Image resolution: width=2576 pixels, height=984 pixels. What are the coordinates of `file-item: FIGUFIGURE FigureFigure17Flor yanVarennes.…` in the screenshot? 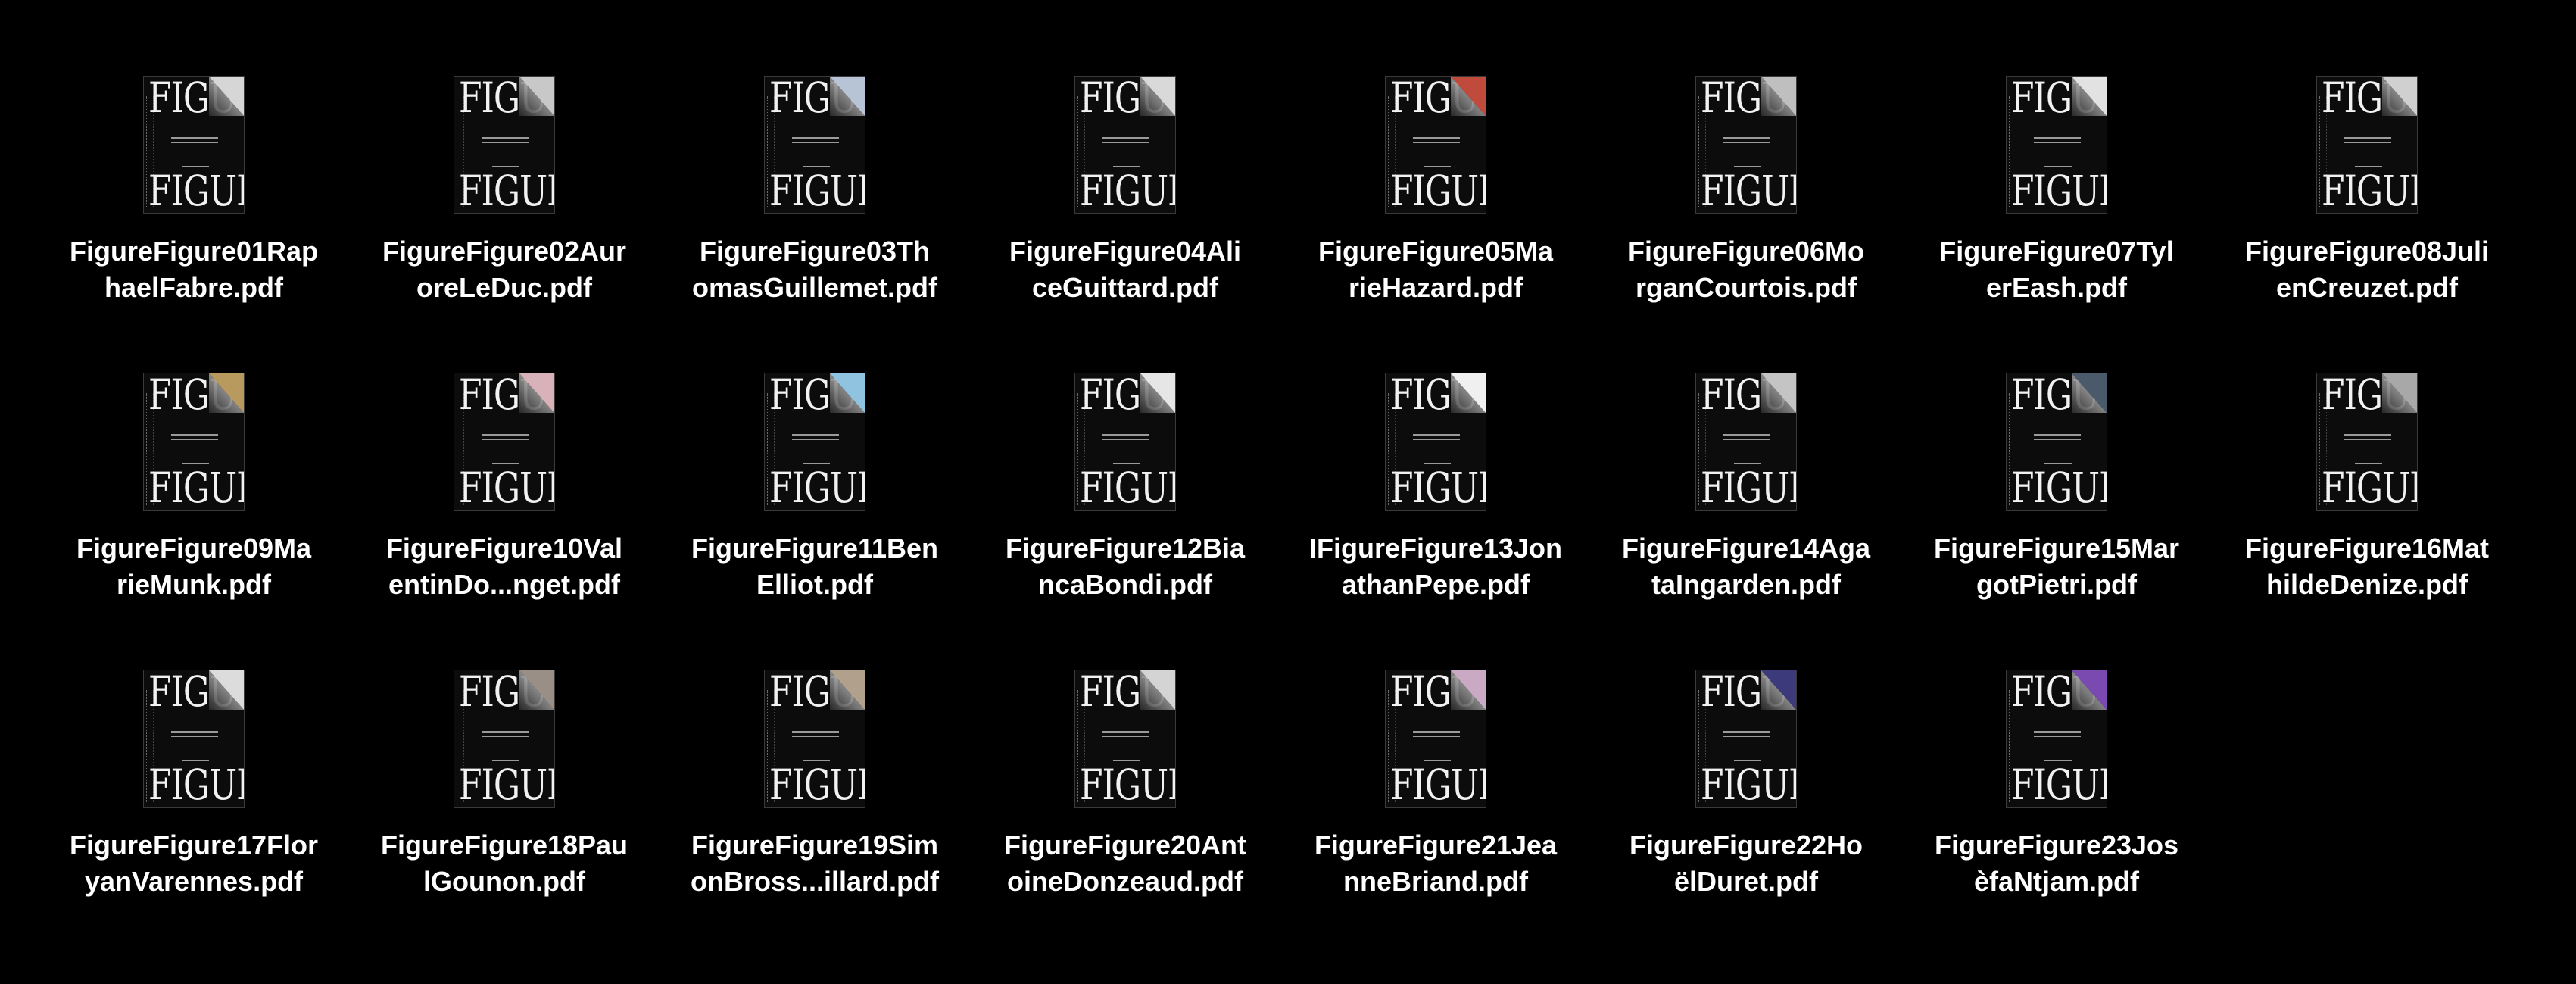 It's located at (194, 785).